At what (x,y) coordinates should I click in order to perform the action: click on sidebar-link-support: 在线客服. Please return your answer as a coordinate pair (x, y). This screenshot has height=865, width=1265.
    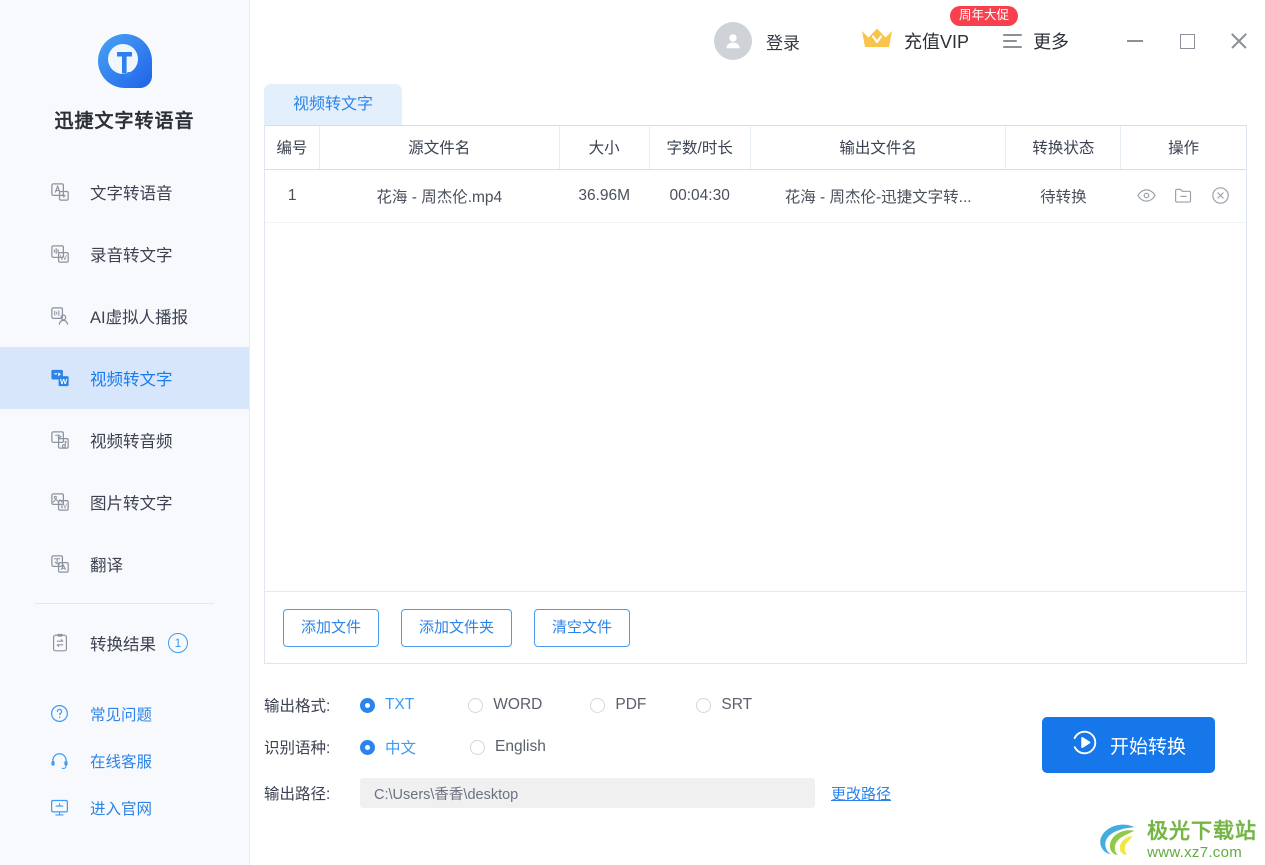
    Looking at the image, I should click on (124, 760).